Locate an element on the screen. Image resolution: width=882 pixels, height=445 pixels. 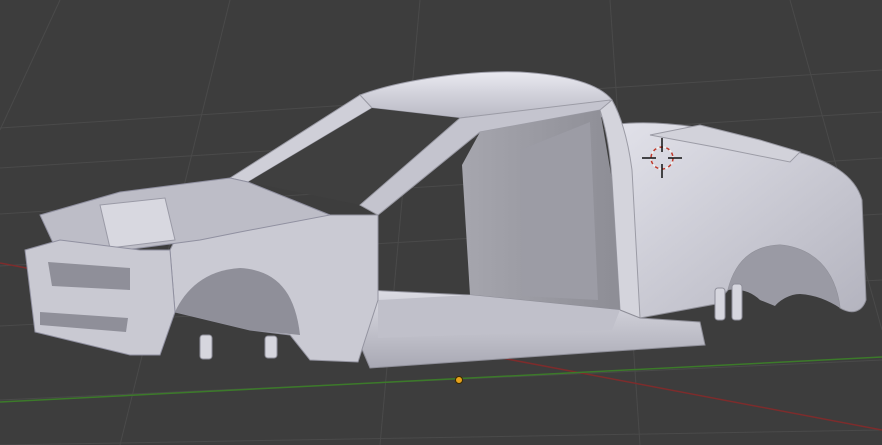
object-origin-icon is located at coordinates (459, 380).